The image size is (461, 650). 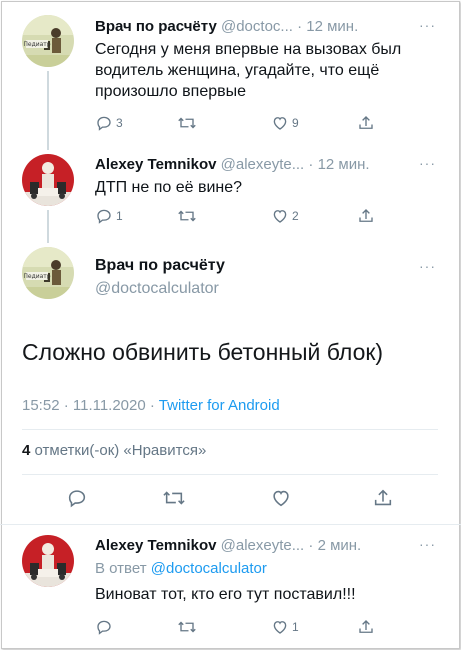 I want to click on like-button, so click(x=281, y=498).